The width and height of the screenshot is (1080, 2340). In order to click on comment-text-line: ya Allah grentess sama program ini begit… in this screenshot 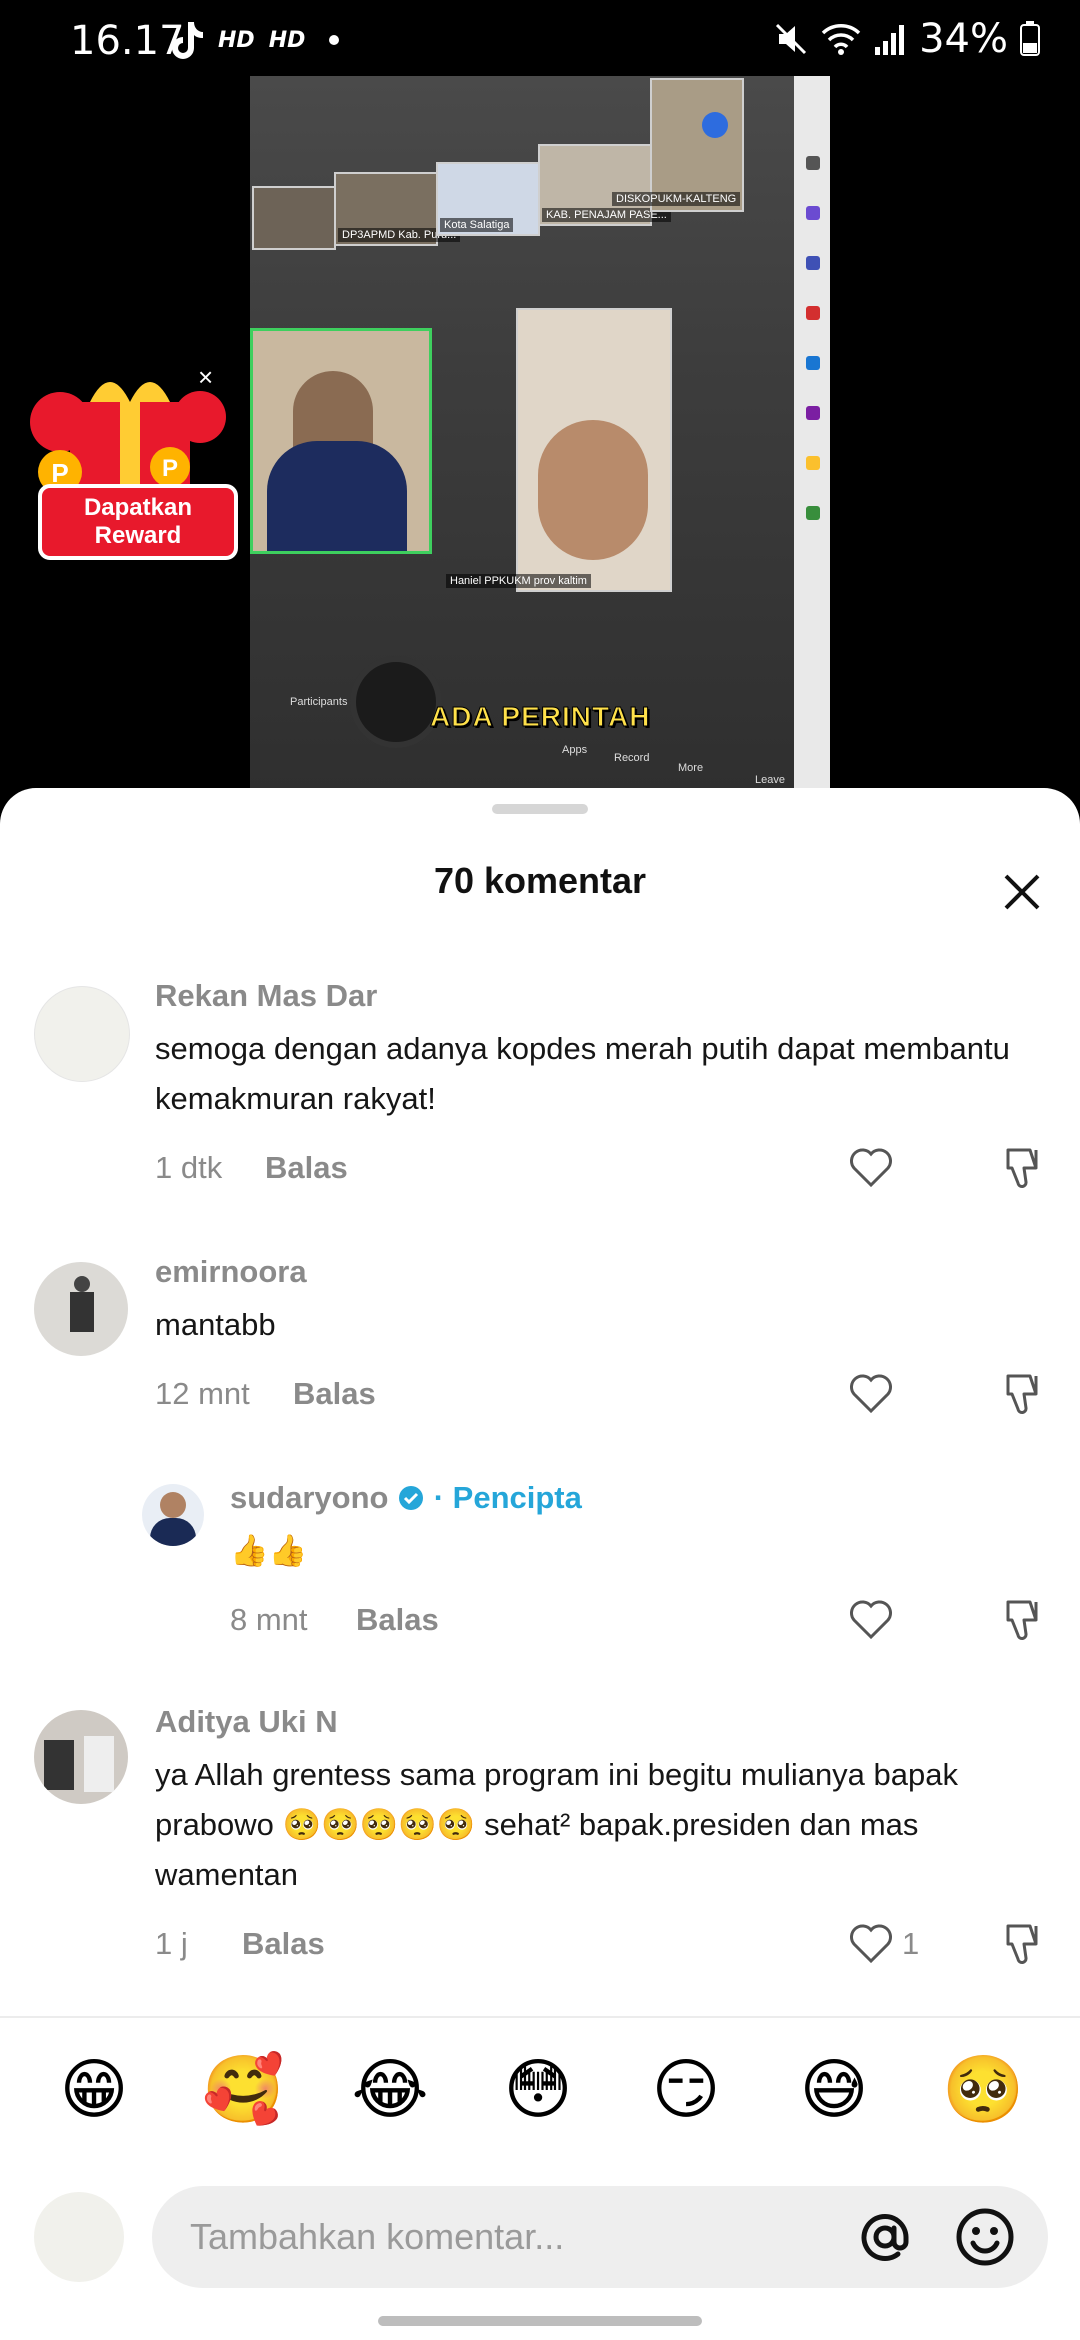, I will do `click(557, 1774)`.